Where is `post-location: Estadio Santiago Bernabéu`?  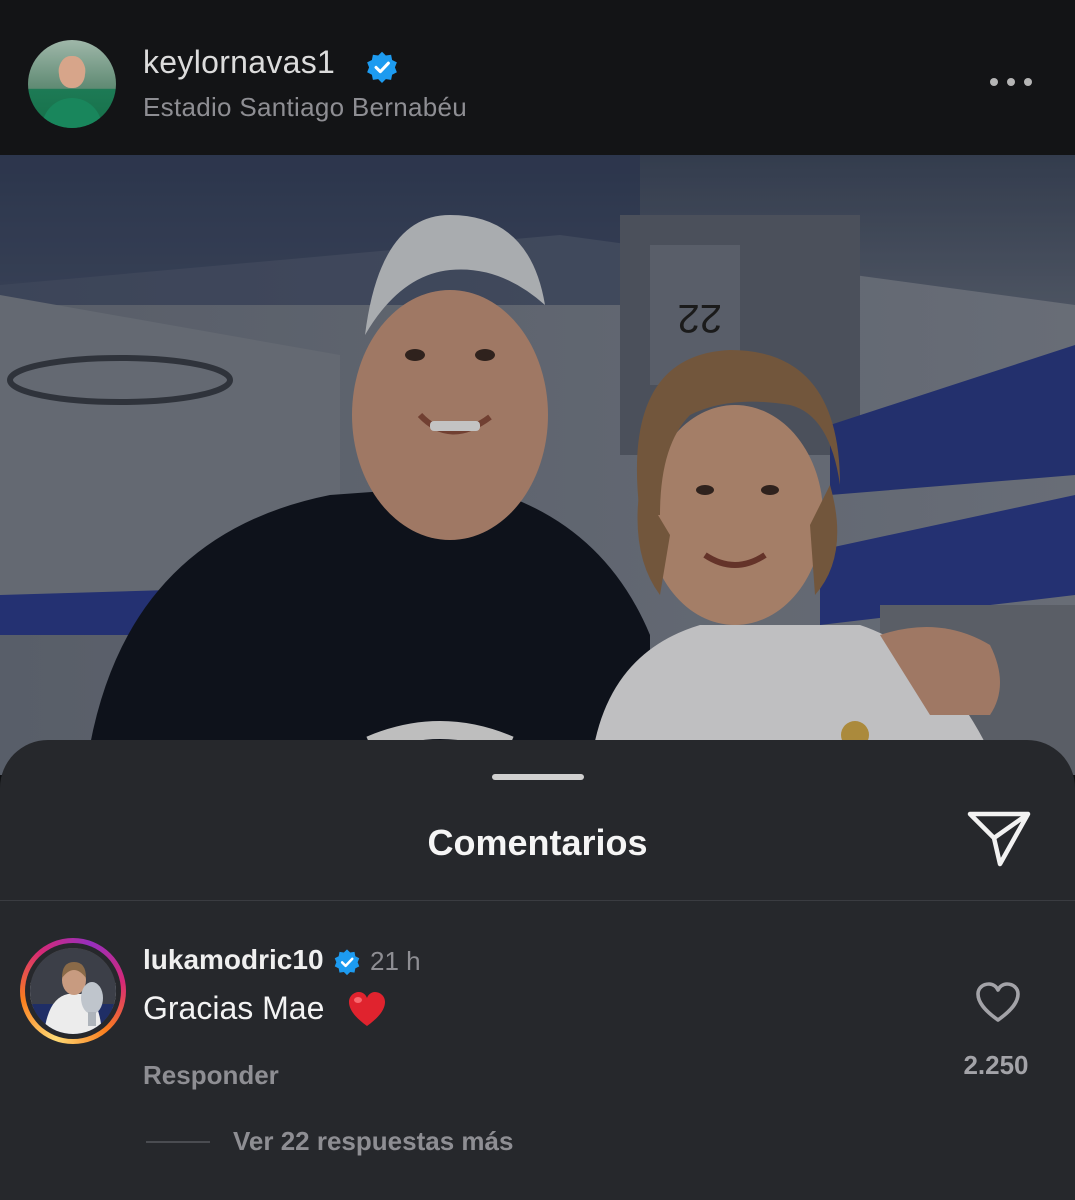 post-location: Estadio Santiago Bernabéu is located at coordinates (305, 107).